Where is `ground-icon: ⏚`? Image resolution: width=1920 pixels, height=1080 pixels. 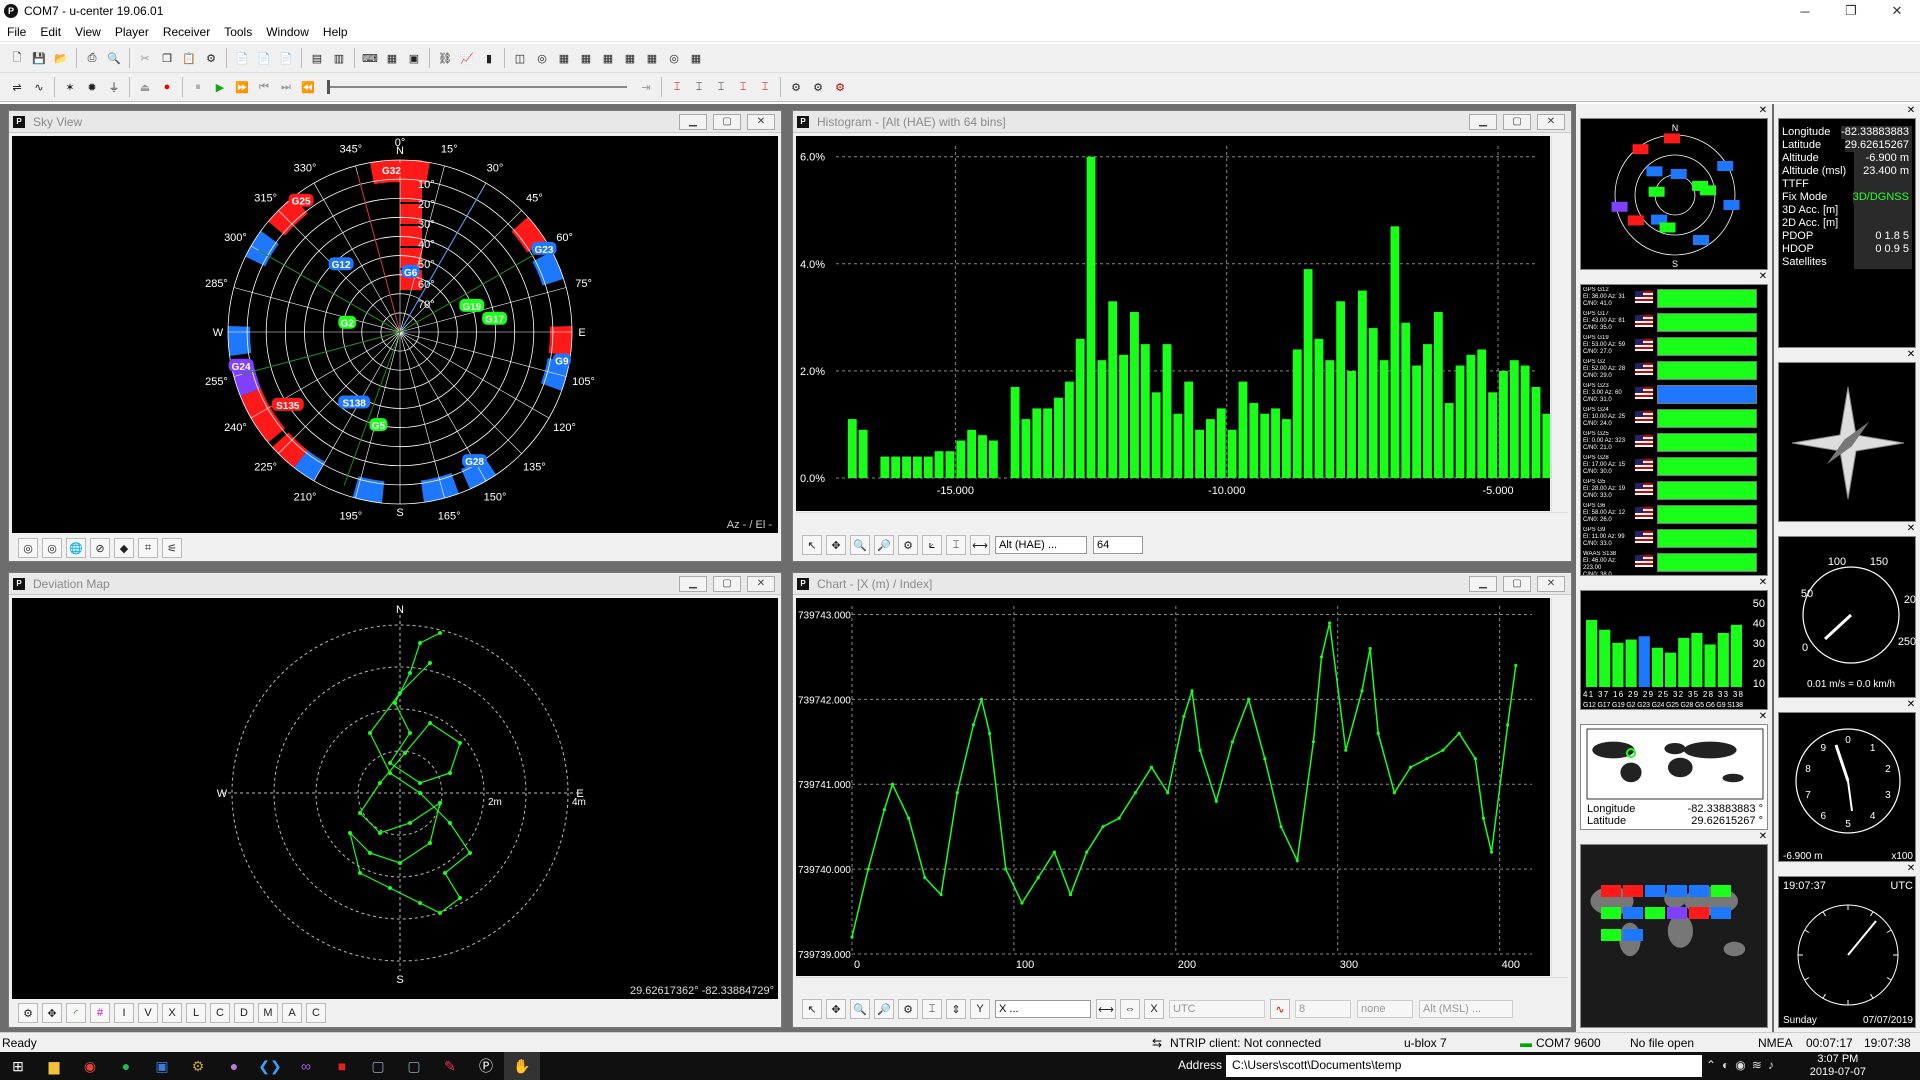
ground-icon: ⏚ is located at coordinates (114, 87).